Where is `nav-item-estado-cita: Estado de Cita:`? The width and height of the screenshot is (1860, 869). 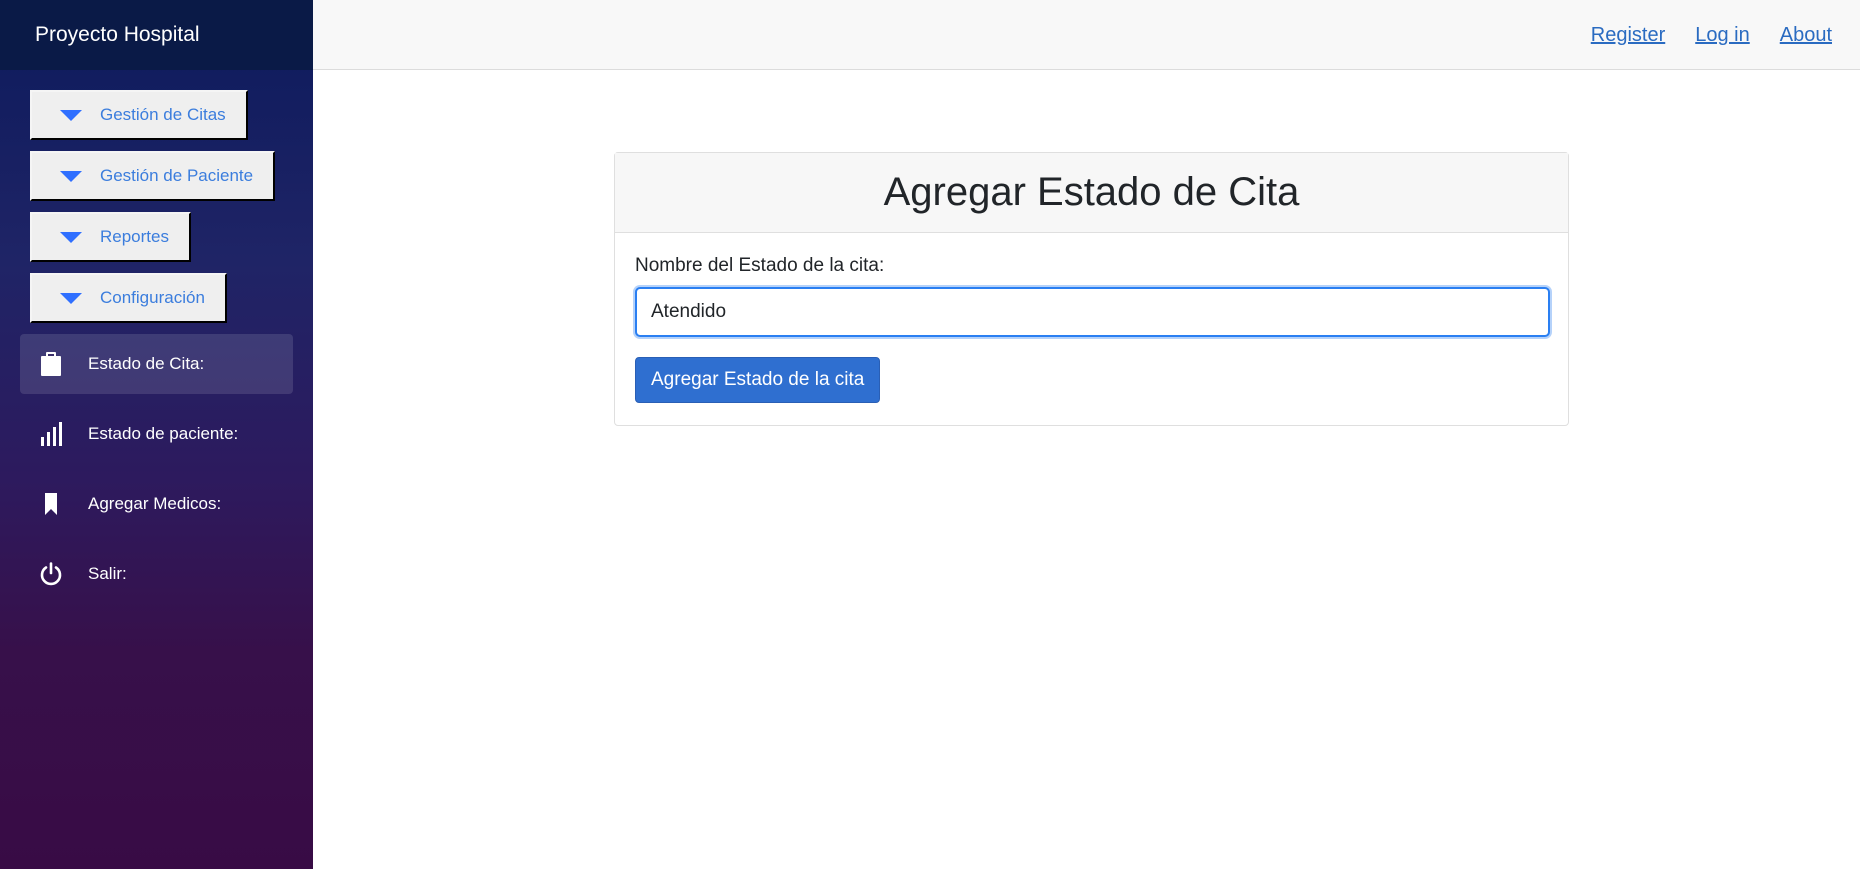
nav-item-estado-cita: Estado de Cita: is located at coordinates (156, 364).